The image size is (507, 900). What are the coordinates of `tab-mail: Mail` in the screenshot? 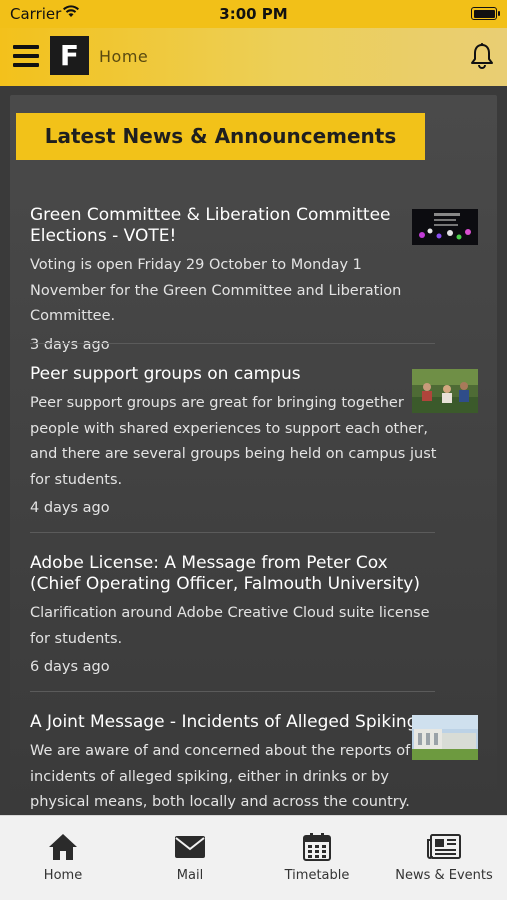 It's located at (190, 858).